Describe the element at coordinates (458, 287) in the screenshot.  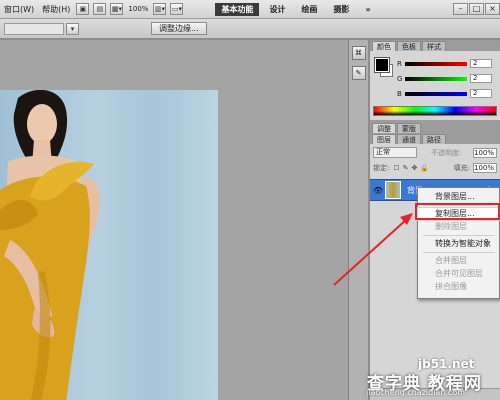
I see `menu-item-flatten-image: 拼合图像` at that location.